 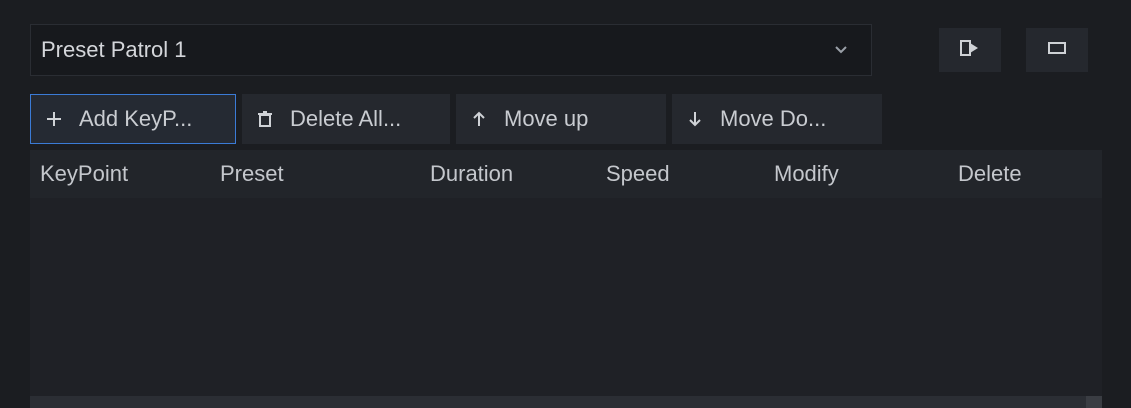 I want to click on scrollbar-corner, so click(x=1094, y=402).